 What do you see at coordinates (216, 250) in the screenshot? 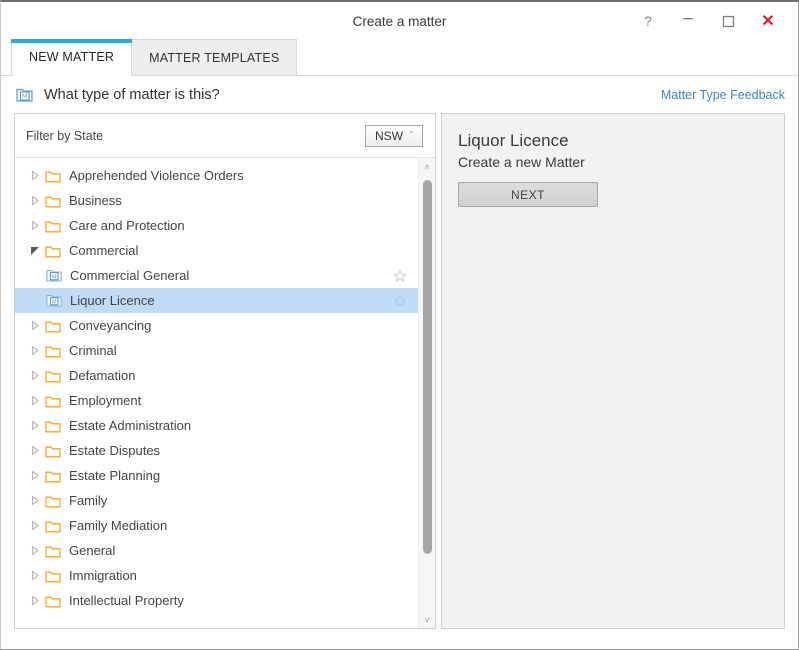
I see `tree-item-commercial: Commercial` at bounding box center [216, 250].